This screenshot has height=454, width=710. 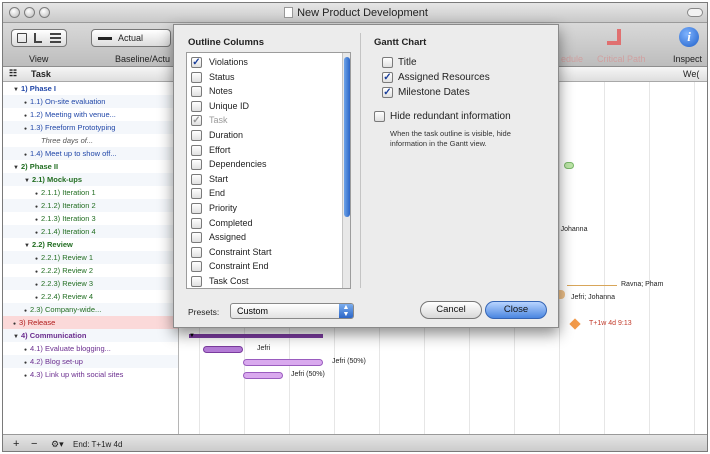 What do you see at coordinates (219, 178) in the screenshot?
I see `column-option-label: Start` at bounding box center [219, 178].